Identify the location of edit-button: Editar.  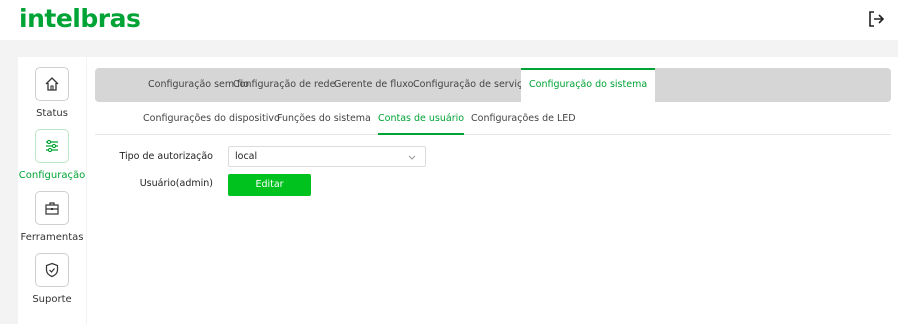
(269, 185).